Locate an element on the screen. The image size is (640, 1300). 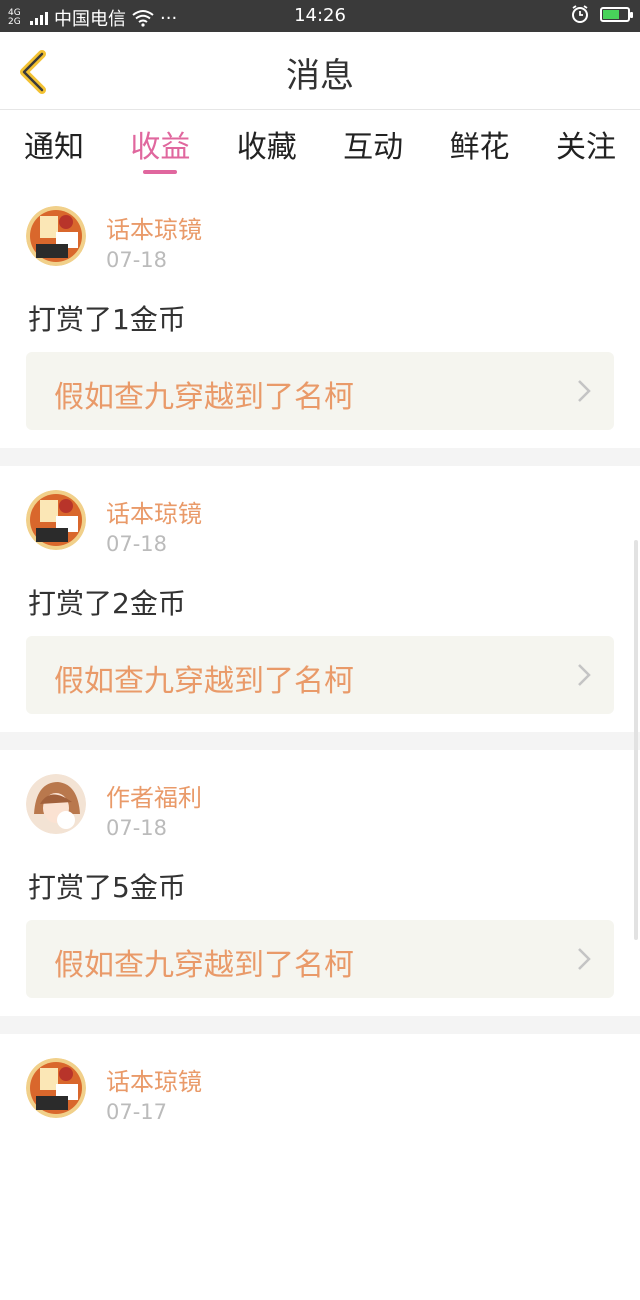
alarm-icon is located at coordinates (580, 14).